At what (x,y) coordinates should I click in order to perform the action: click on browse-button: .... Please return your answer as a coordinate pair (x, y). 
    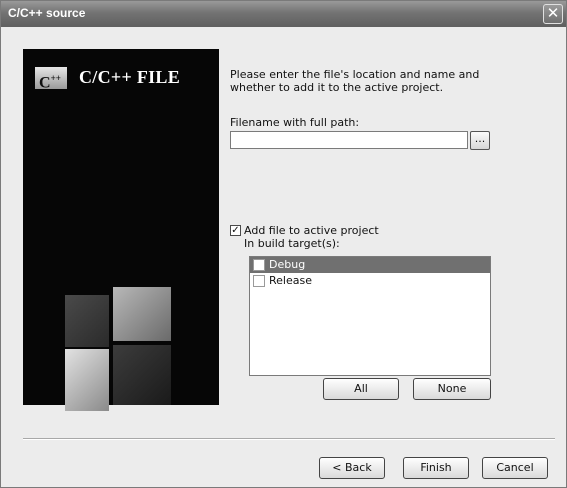
    Looking at the image, I should click on (480, 140).